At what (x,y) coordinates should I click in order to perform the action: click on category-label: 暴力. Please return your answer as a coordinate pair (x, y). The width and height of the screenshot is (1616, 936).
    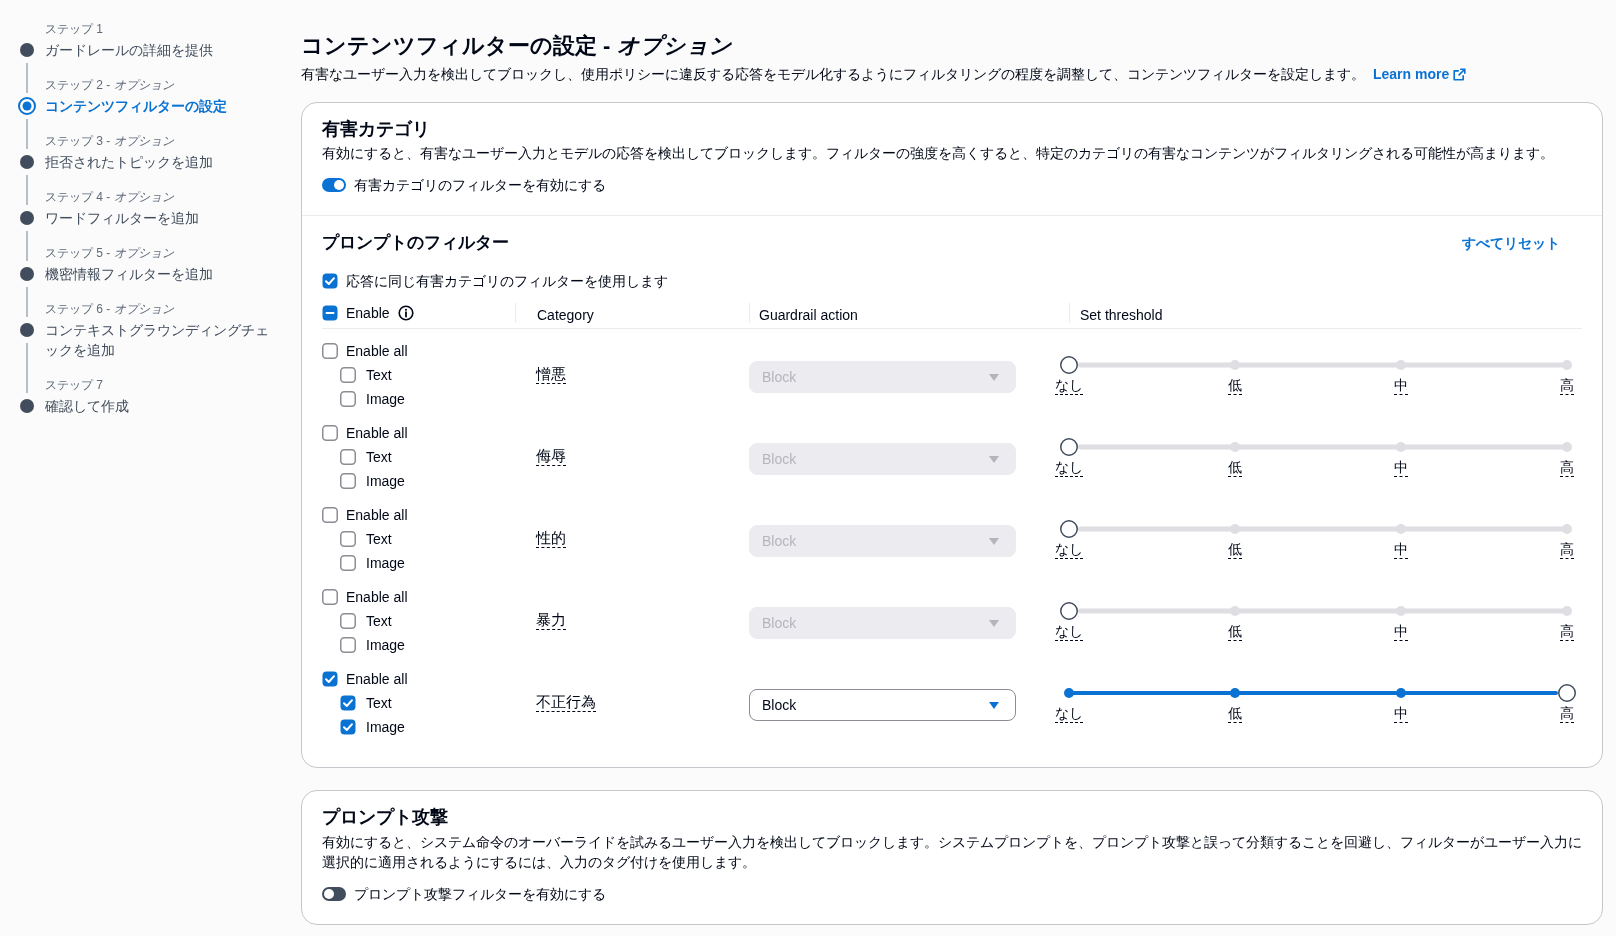
    Looking at the image, I should click on (551, 620).